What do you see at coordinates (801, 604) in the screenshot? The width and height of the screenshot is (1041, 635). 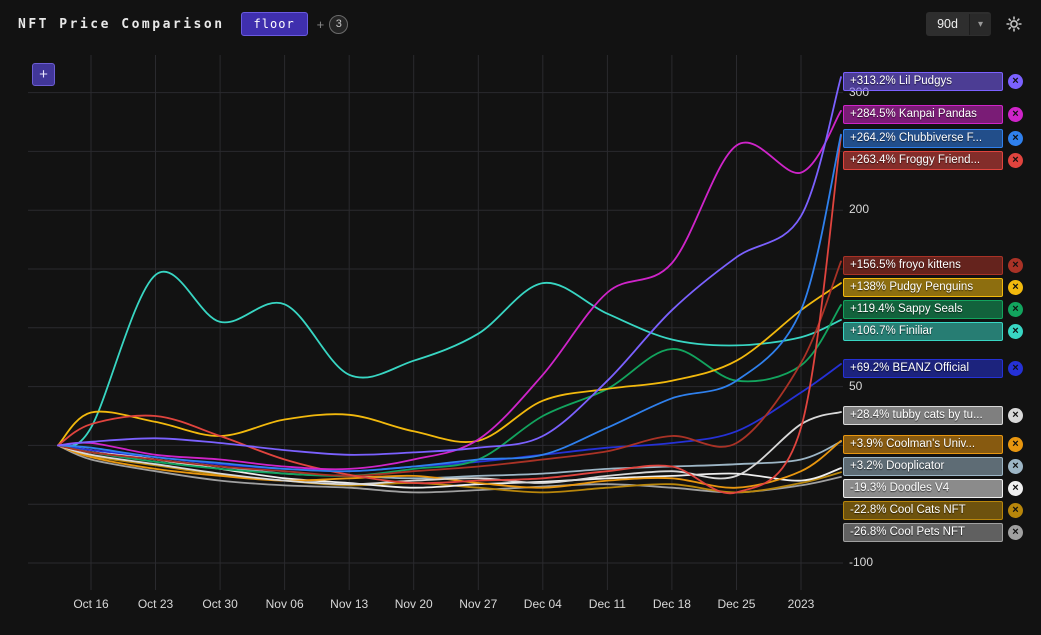 I see `x-axis-label: 2023` at bounding box center [801, 604].